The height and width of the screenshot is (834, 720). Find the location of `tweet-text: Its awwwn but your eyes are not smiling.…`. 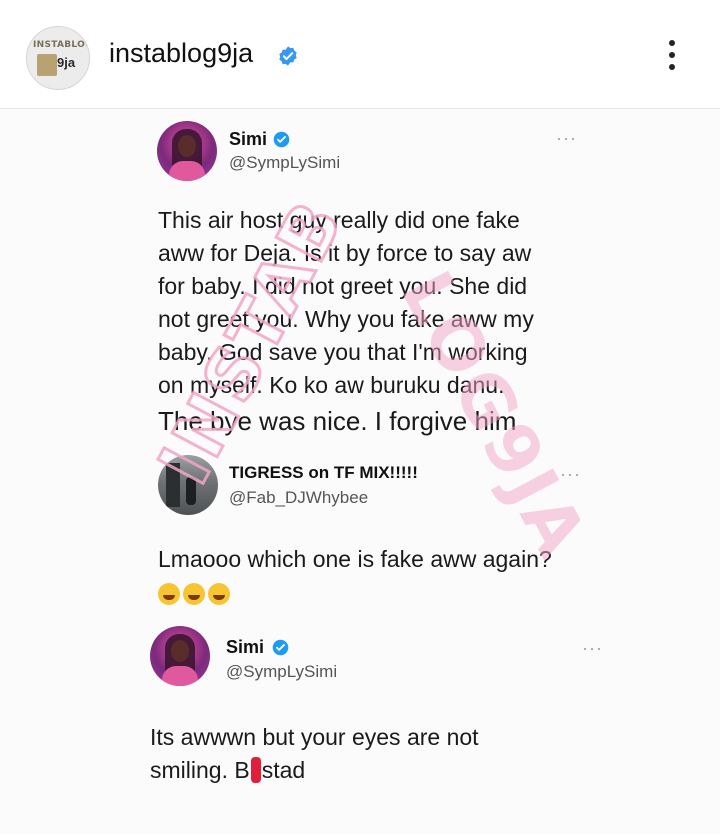

tweet-text: Its awwwn but your eyes are not smiling.… is located at coordinates (314, 753).